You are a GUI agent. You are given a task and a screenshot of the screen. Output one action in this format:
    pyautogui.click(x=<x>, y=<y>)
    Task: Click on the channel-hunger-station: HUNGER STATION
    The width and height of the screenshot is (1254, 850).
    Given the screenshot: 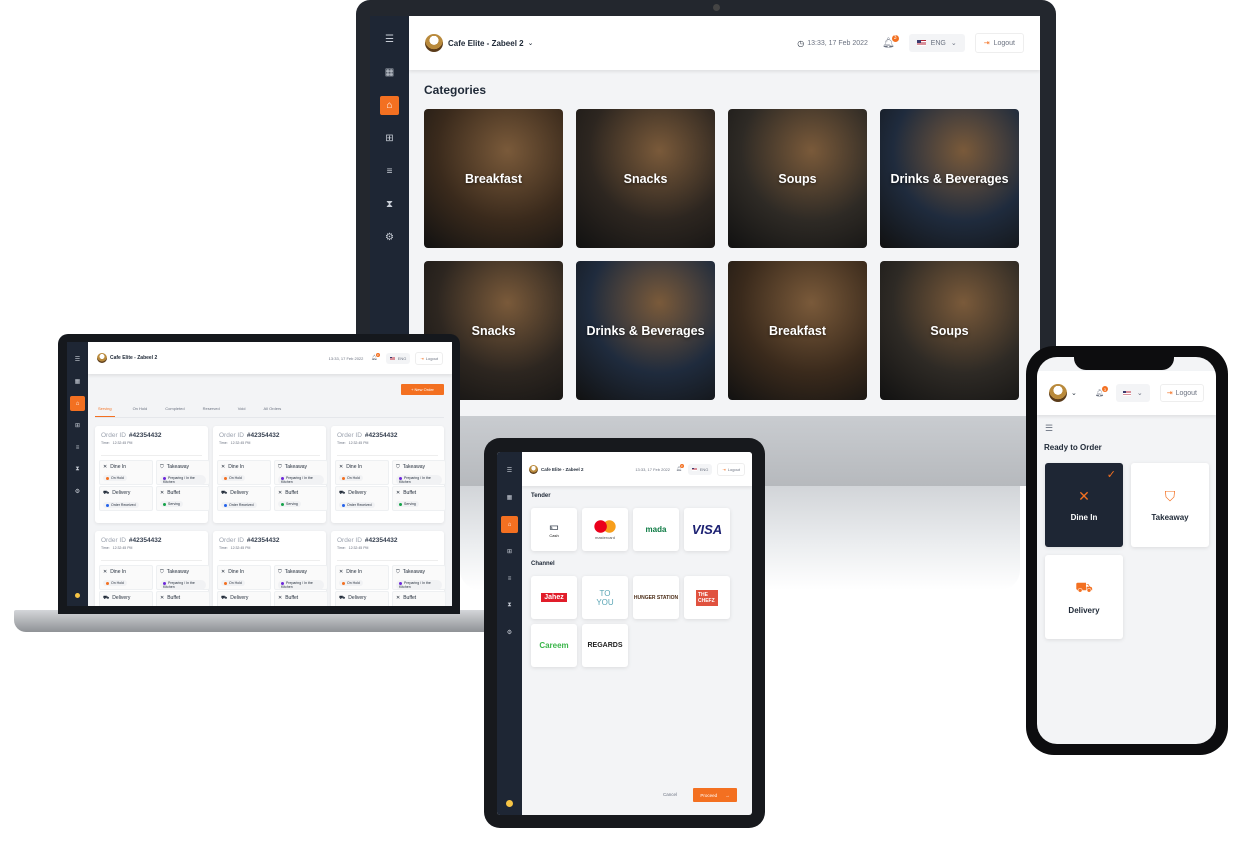 What is the action you would take?
    pyautogui.click(x=656, y=597)
    